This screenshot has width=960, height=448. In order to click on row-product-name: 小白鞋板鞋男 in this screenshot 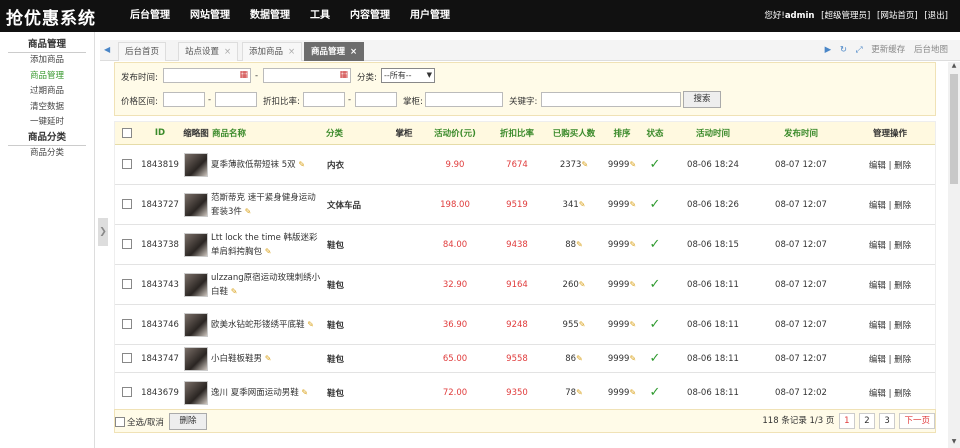, I will do `click(236, 359)`.